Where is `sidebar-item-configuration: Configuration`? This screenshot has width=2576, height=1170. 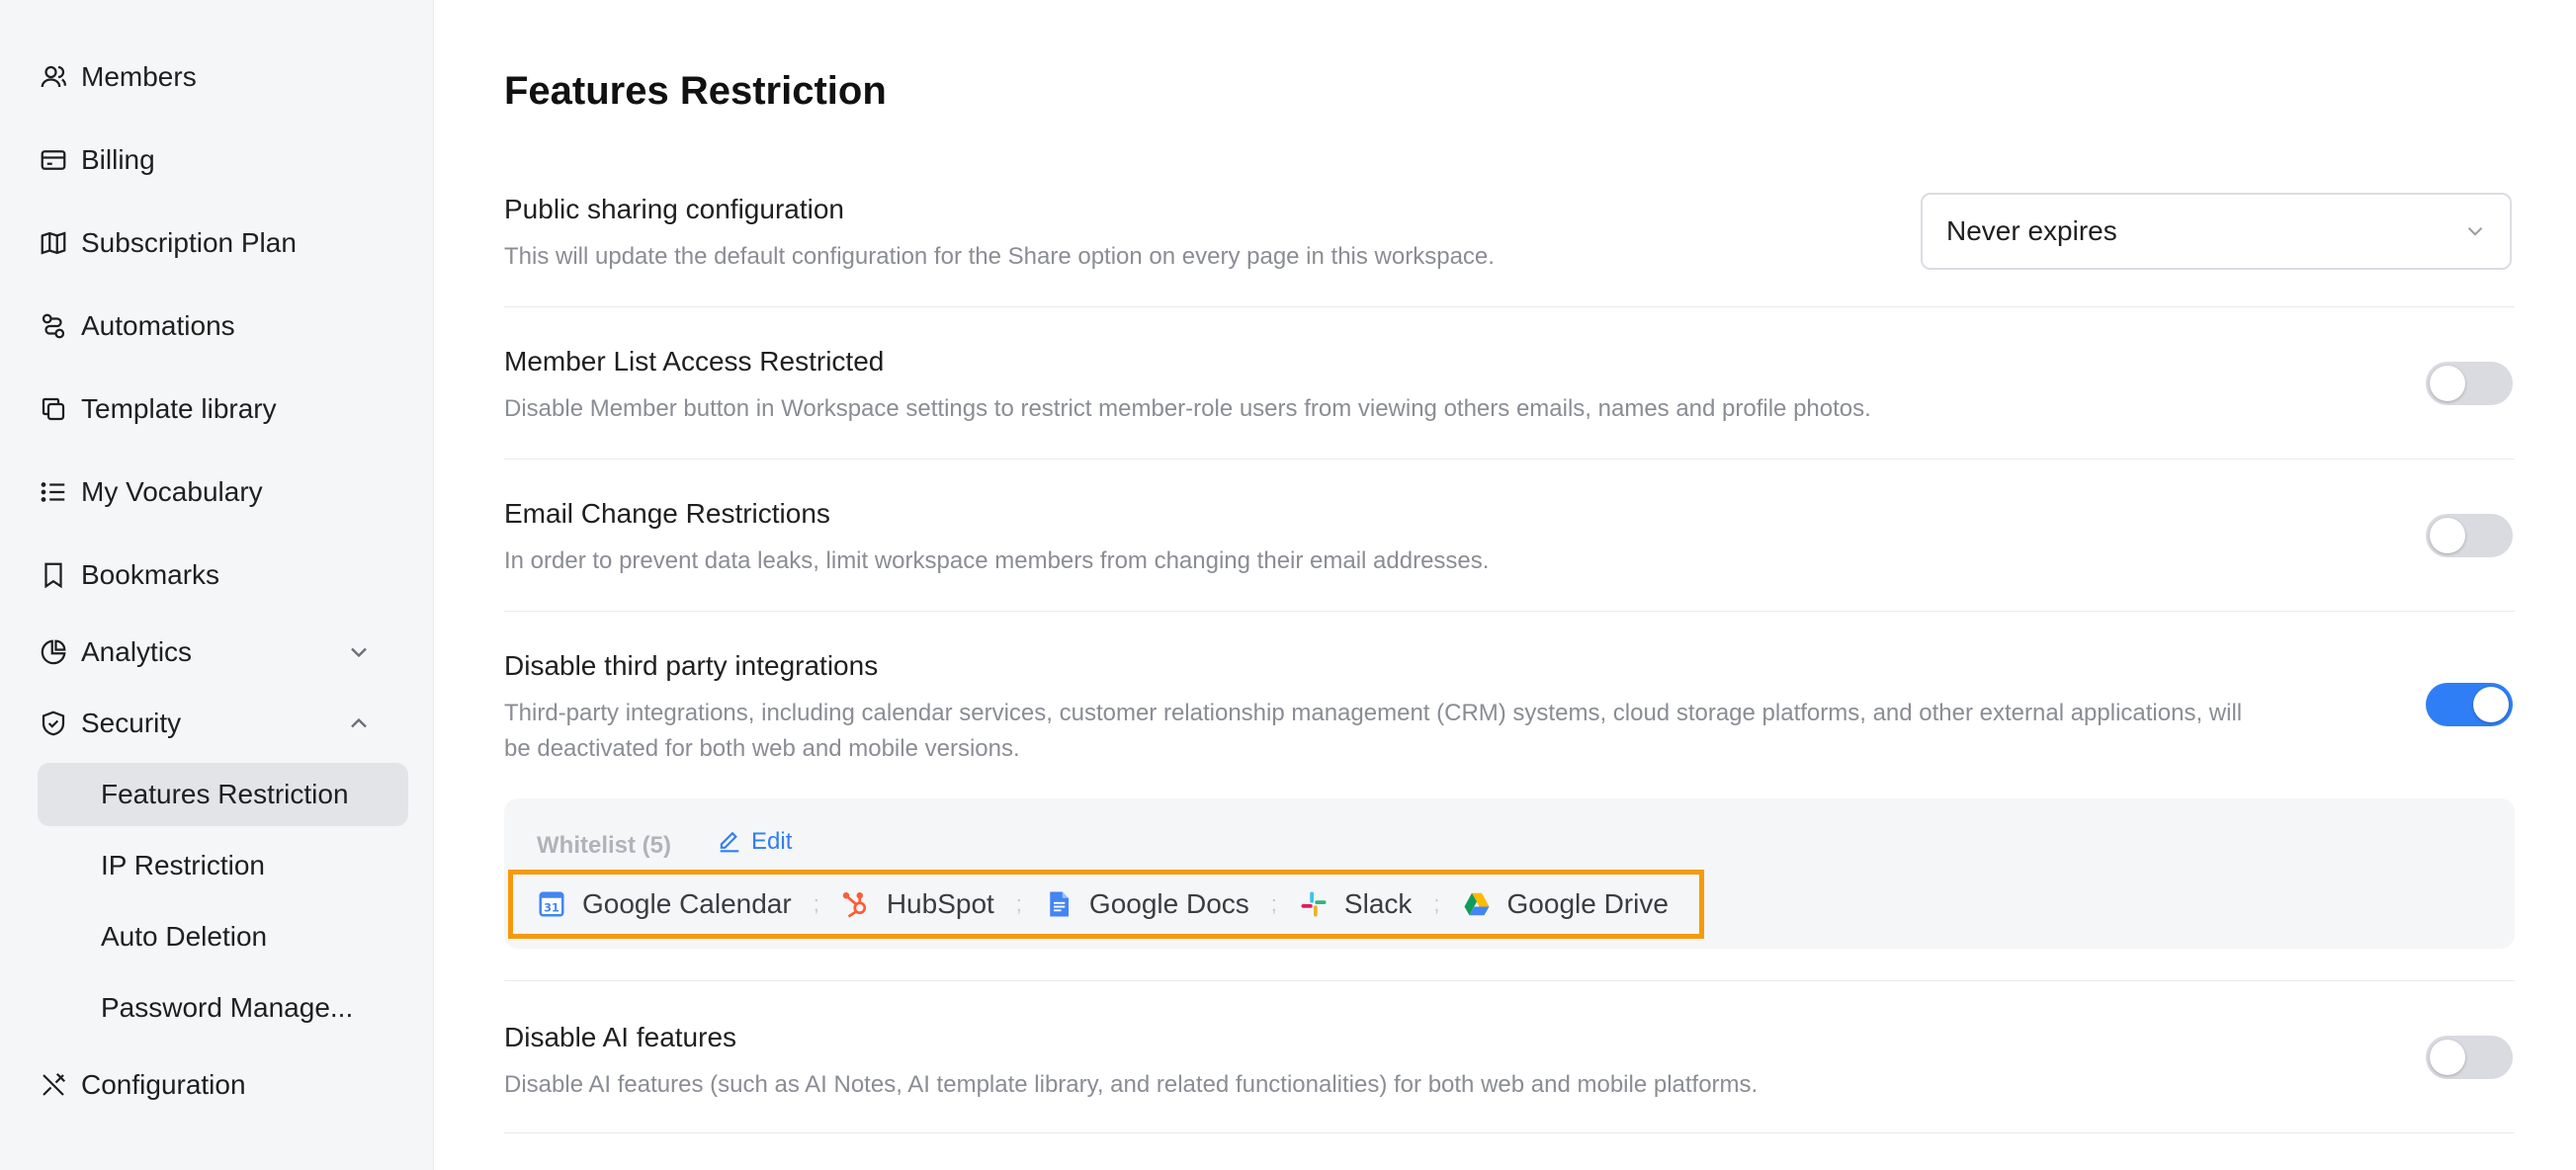 sidebar-item-configuration: Configuration is located at coordinates (223, 1085).